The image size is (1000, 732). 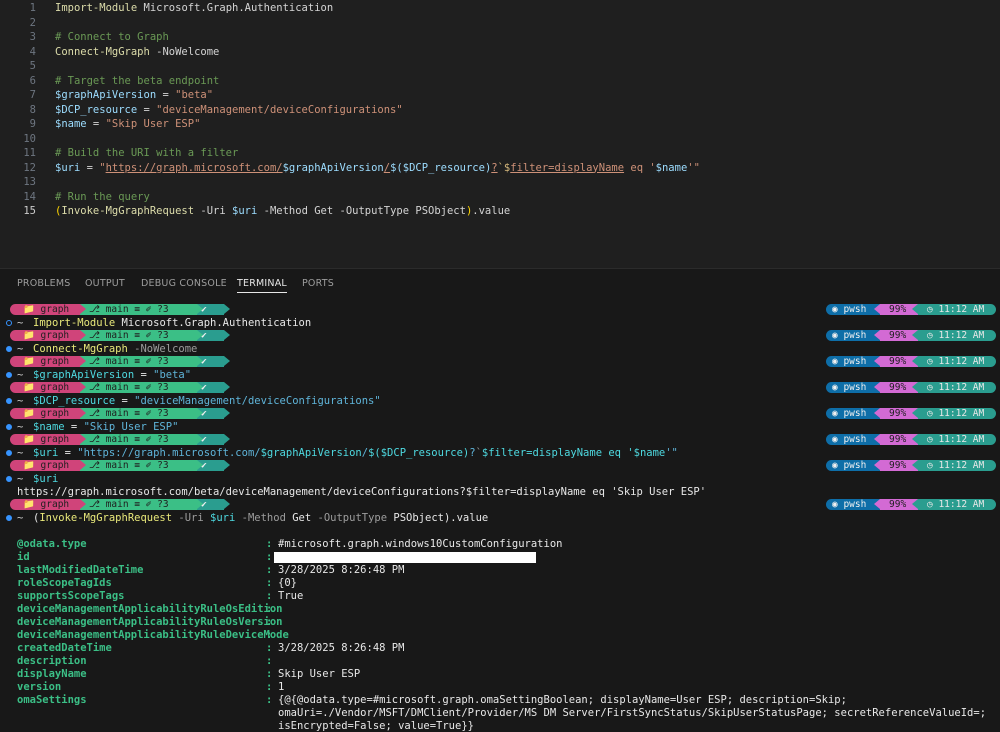 What do you see at coordinates (52, 544) in the screenshot?
I see `property-key: @odata.type` at bounding box center [52, 544].